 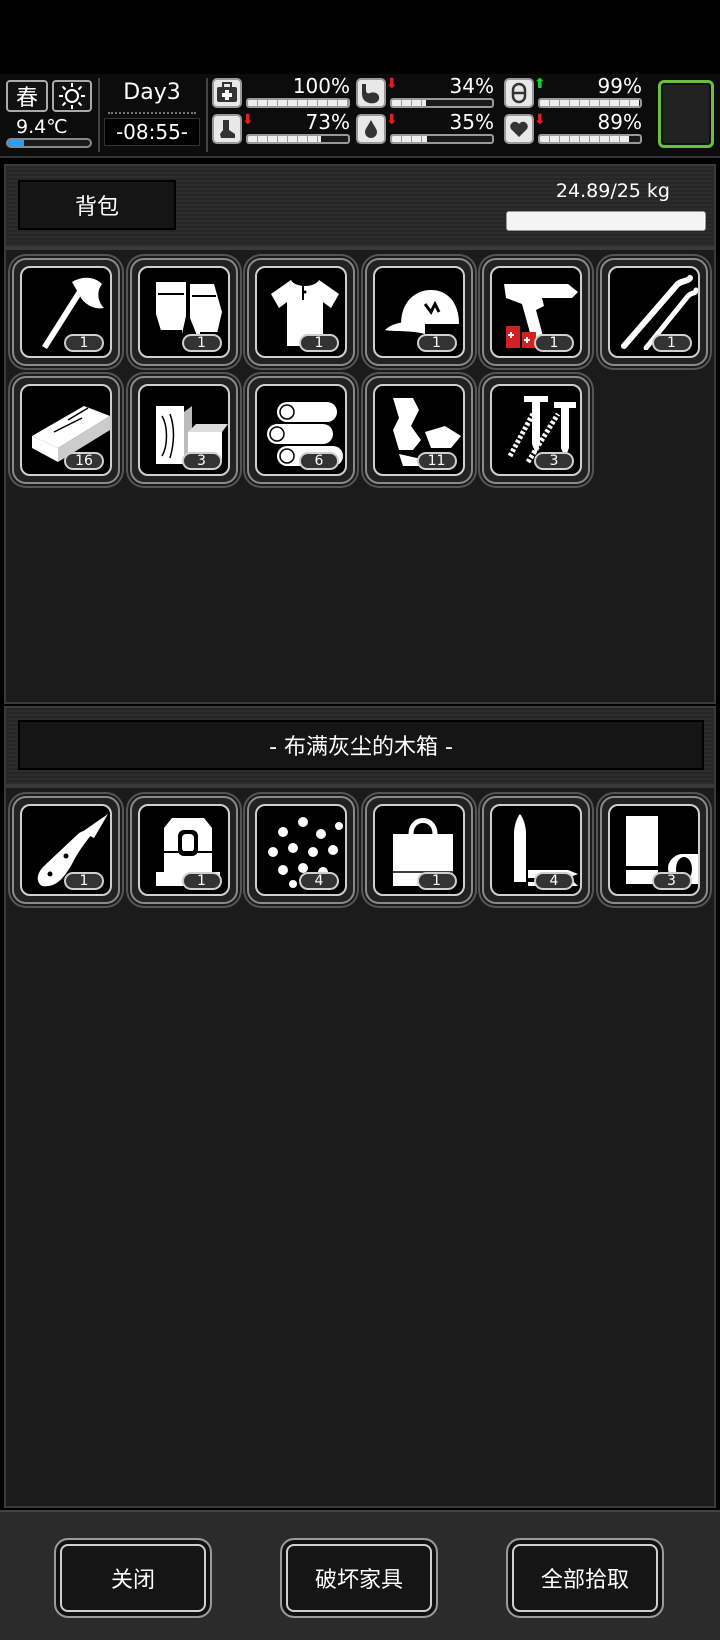 What do you see at coordinates (133, 1578) in the screenshot?
I see `close-button: 关闭` at bounding box center [133, 1578].